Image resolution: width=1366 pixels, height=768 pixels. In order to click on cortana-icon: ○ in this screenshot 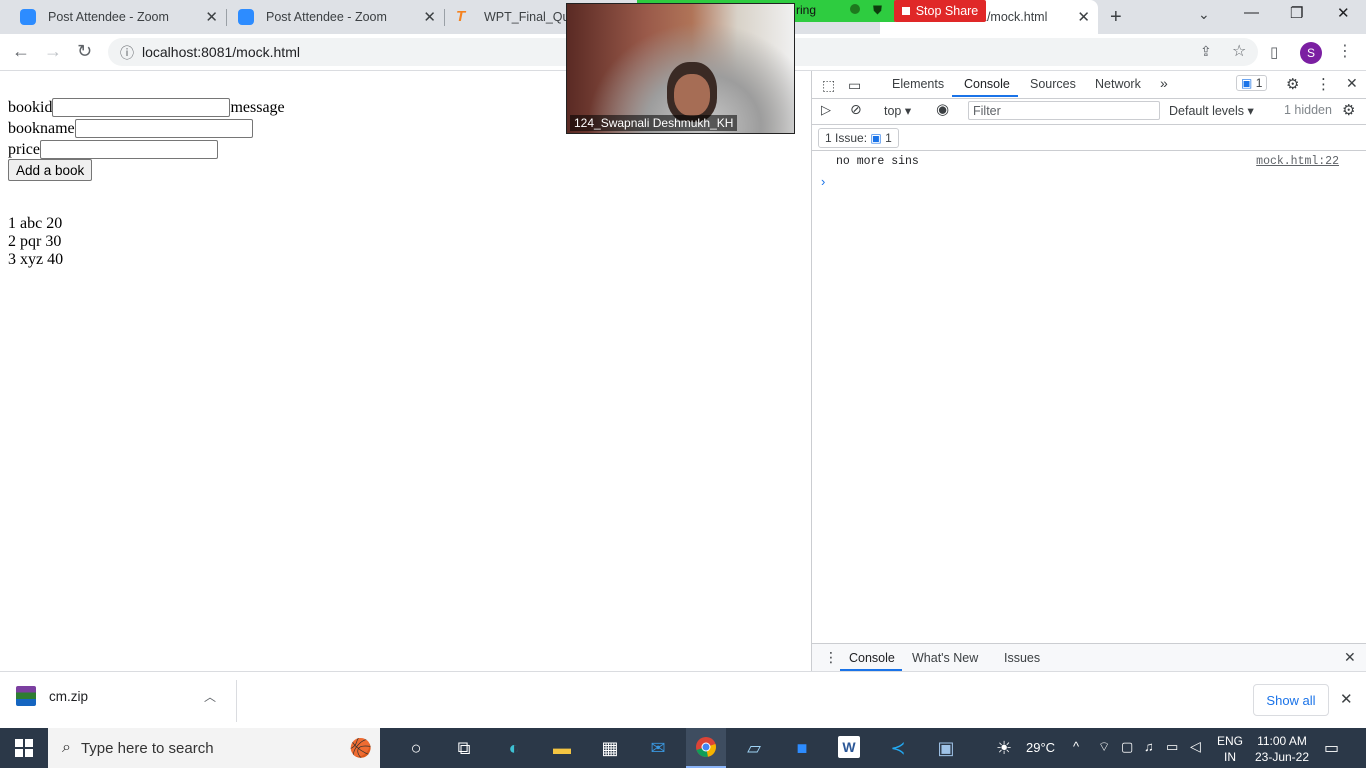, I will do `click(416, 748)`.